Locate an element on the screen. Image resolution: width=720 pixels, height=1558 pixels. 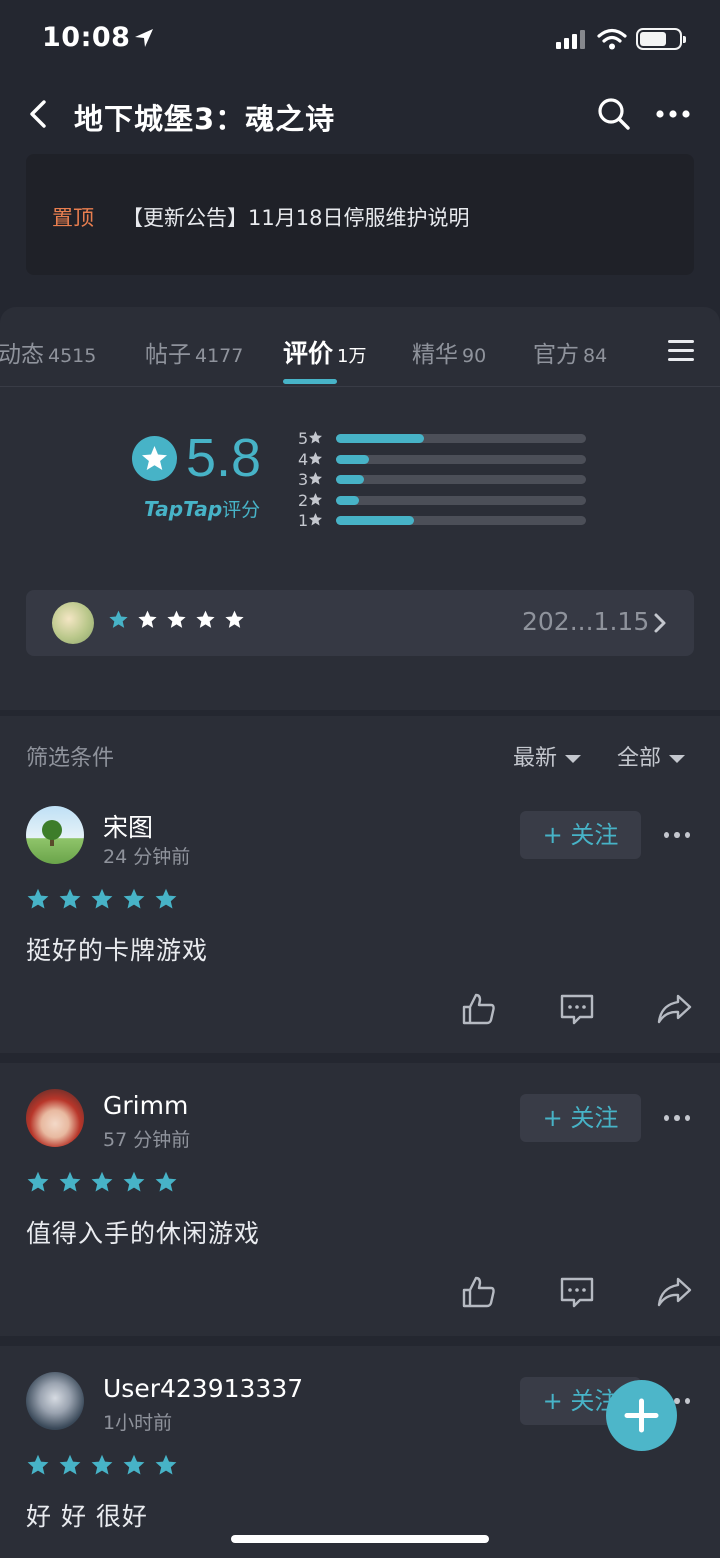
tab-dynamics: 动态 4515 is located at coordinates (48, 352).